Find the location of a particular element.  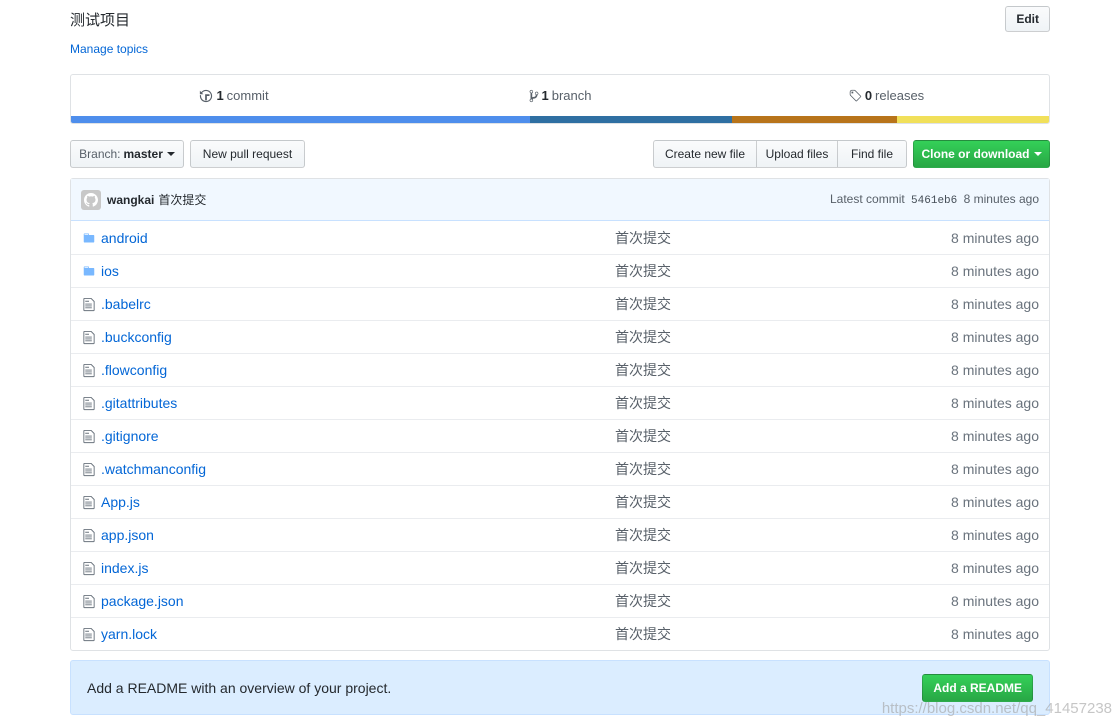

table-row: .gitignore 首次提交 8 minutes ago is located at coordinates (560, 435).